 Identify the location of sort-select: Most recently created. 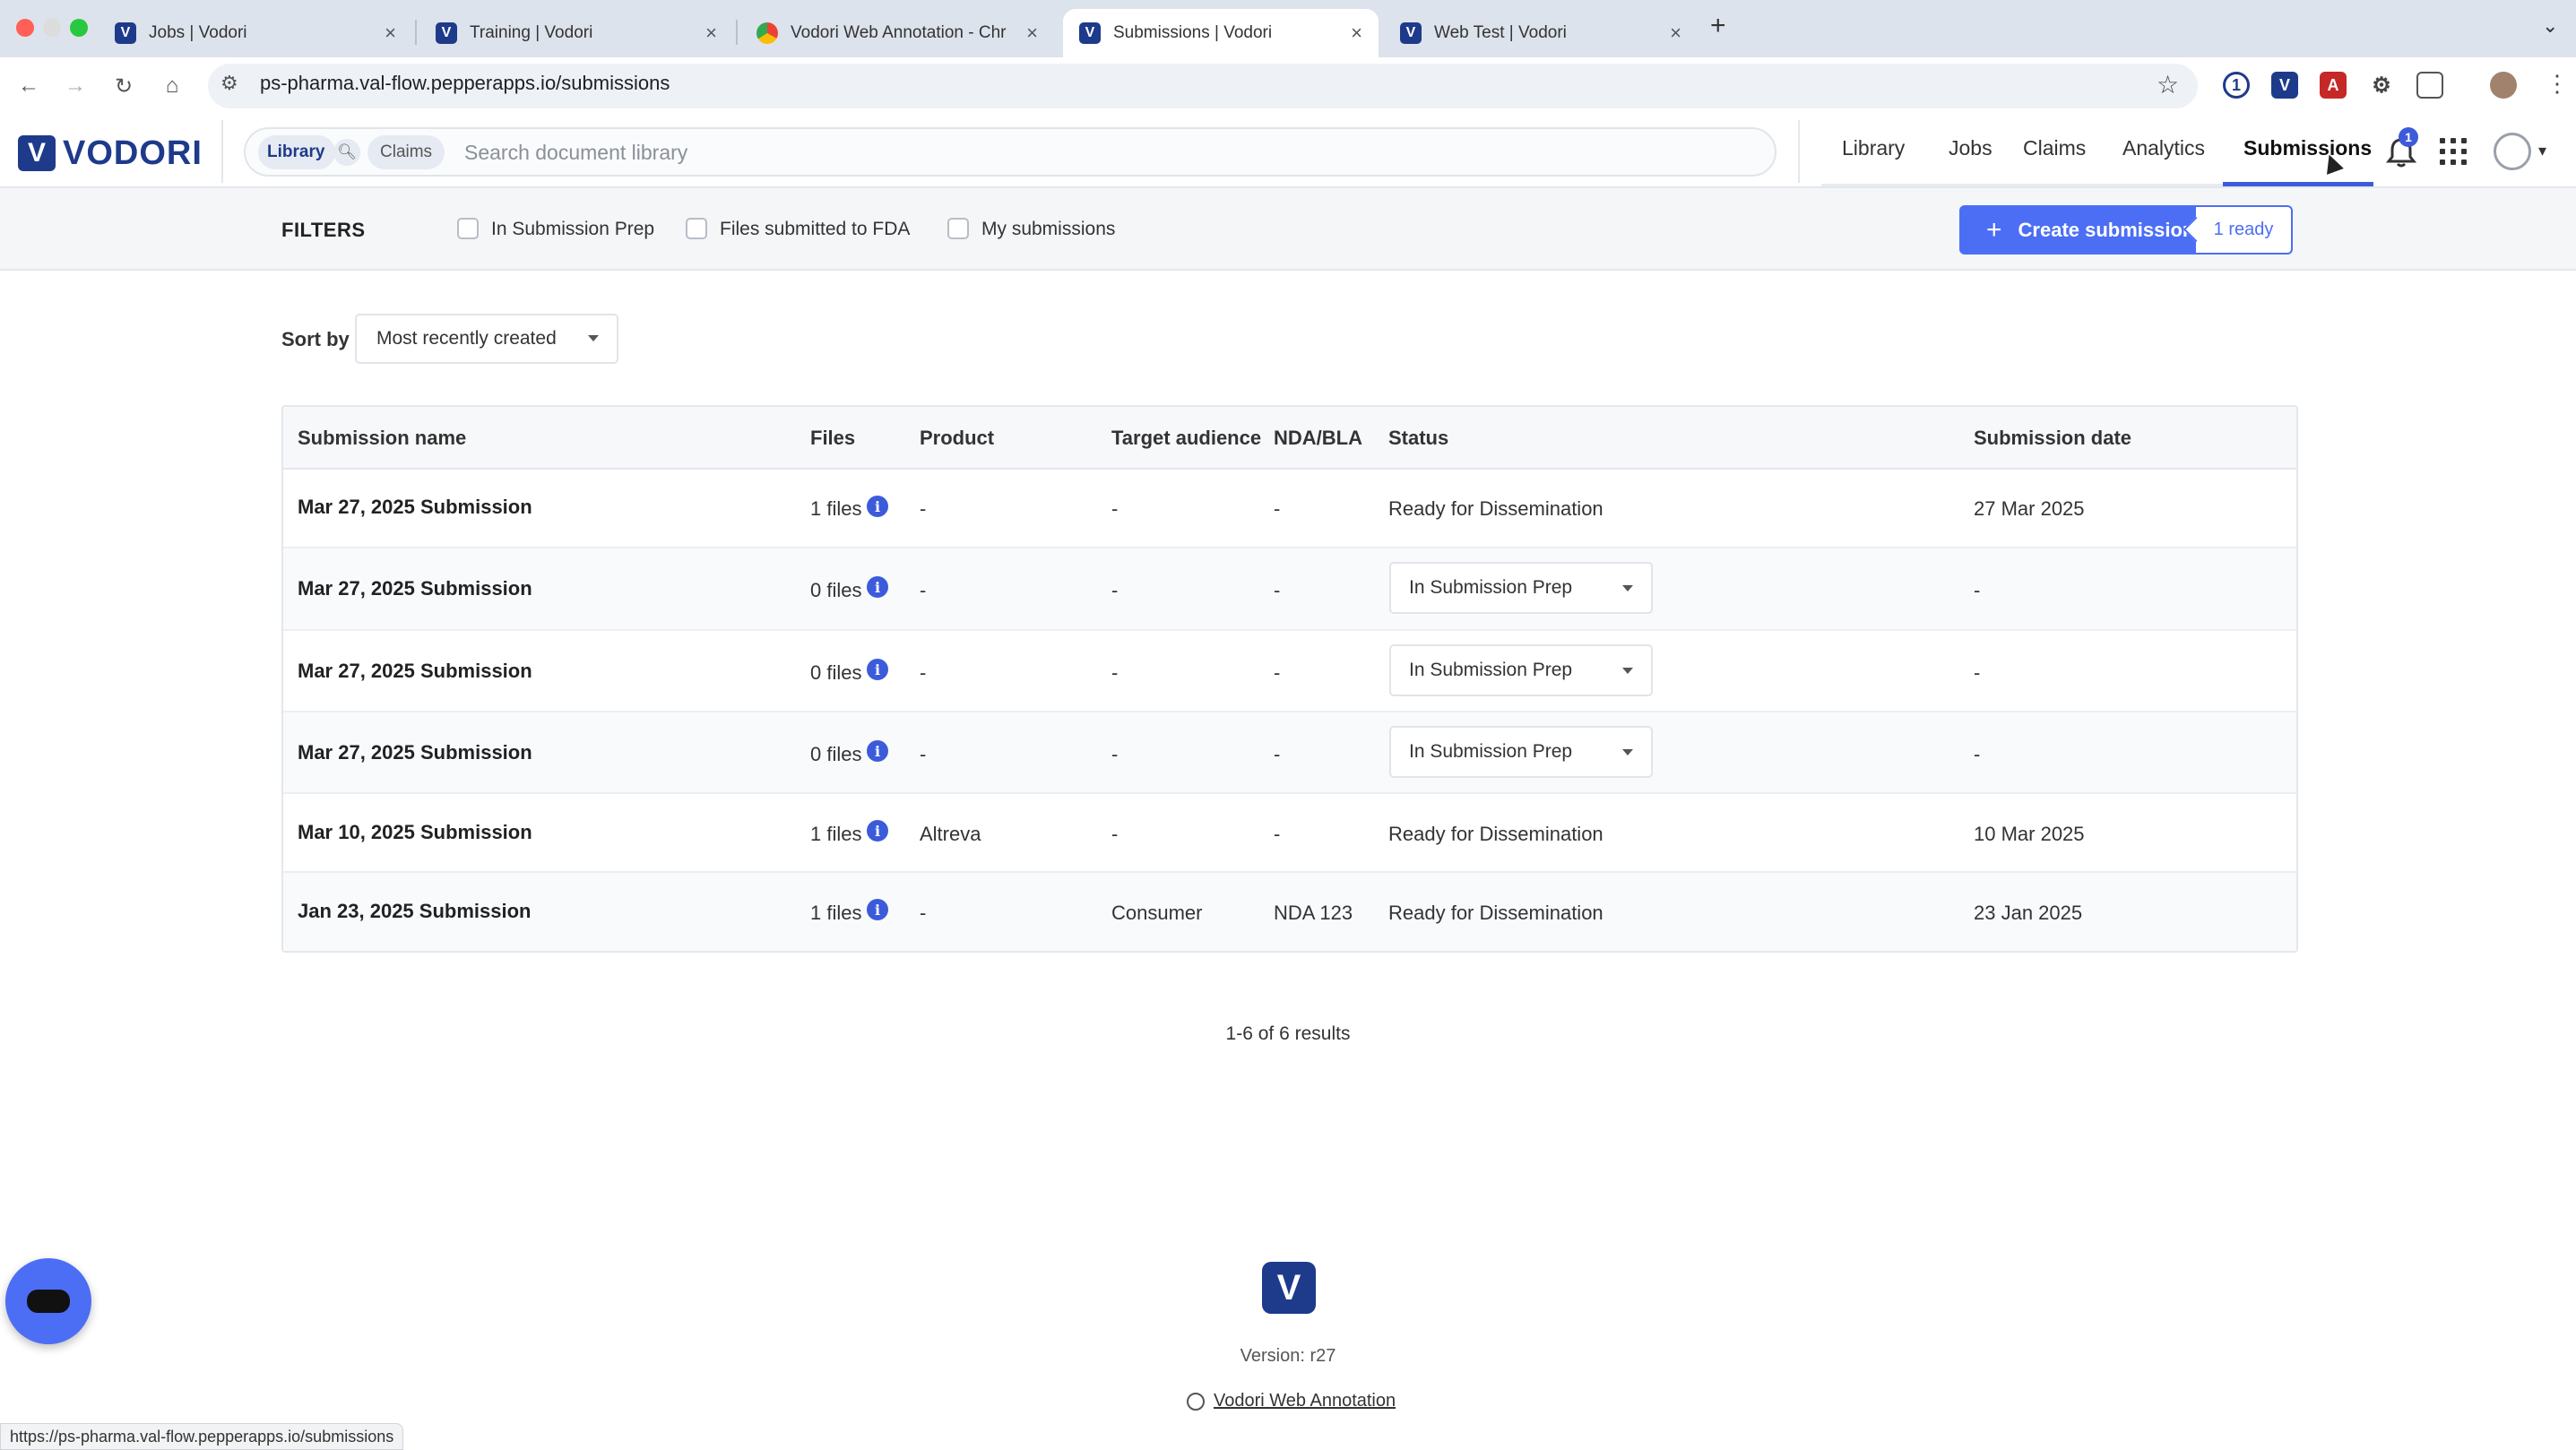
(486, 339).